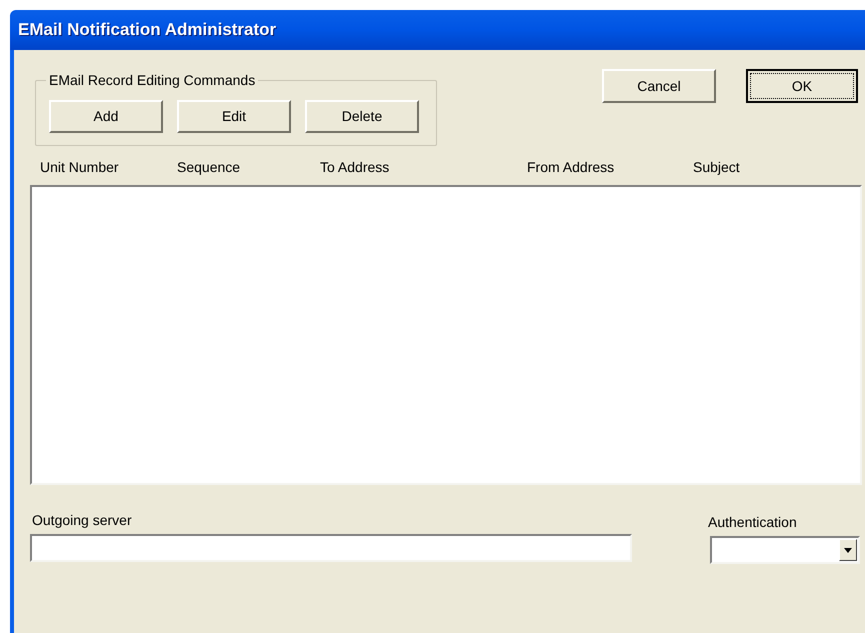 This screenshot has height=633, width=865. I want to click on dialog-button: Cancel, so click(659, 86).